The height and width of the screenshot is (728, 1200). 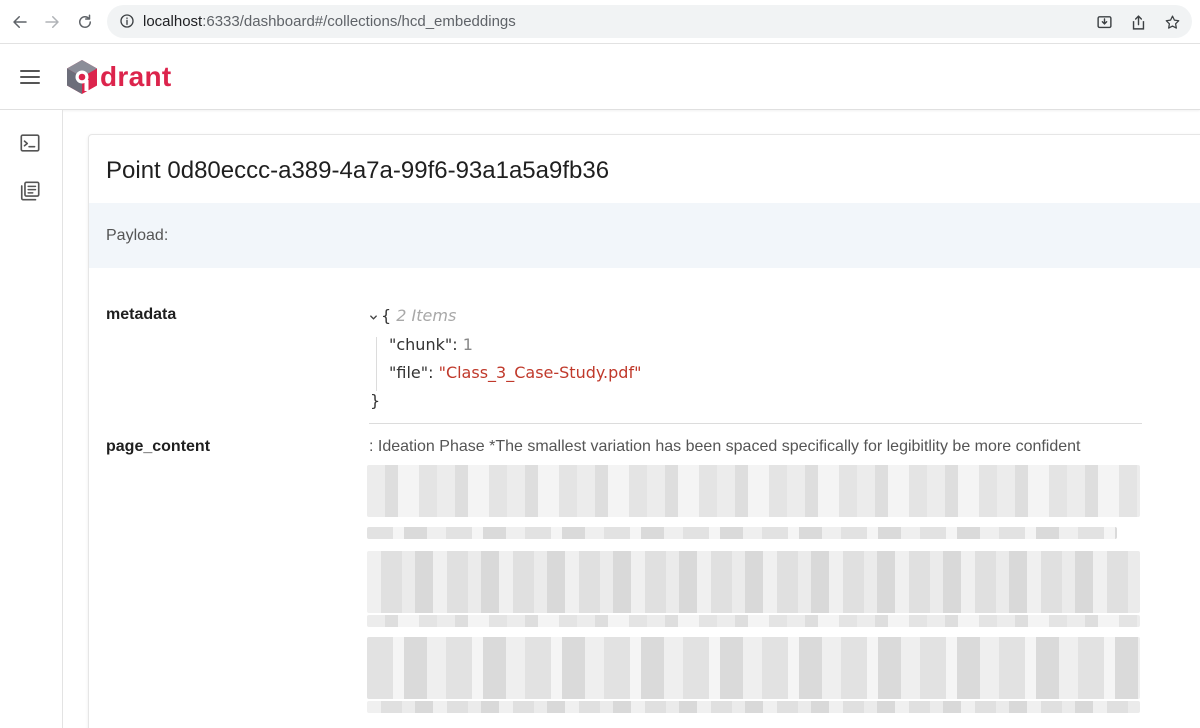 I want to click on info-circle-icon, so click(x=127, y=21).